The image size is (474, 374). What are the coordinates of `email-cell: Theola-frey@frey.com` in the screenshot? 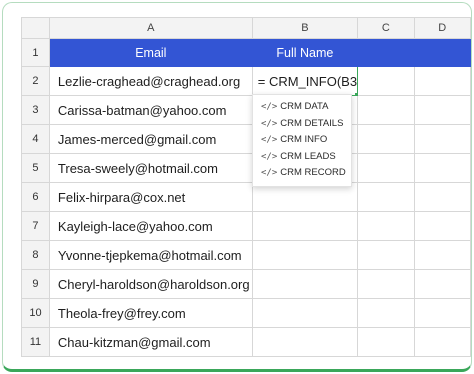 It's located at (150, 313).